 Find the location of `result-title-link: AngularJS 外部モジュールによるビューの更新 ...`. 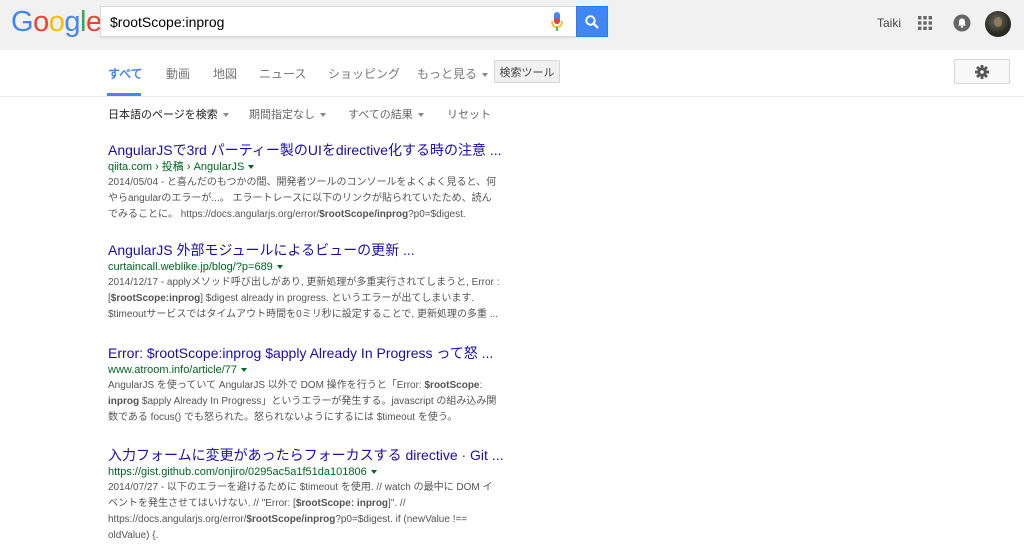

result-title-link: AngularJS 外部モジュールによるビューの更新 ... is located at coordinates (318, 250).